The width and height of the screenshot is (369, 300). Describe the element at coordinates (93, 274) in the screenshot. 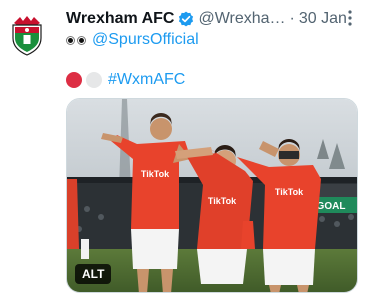

I see `alt-text-button: ALT` at that location.